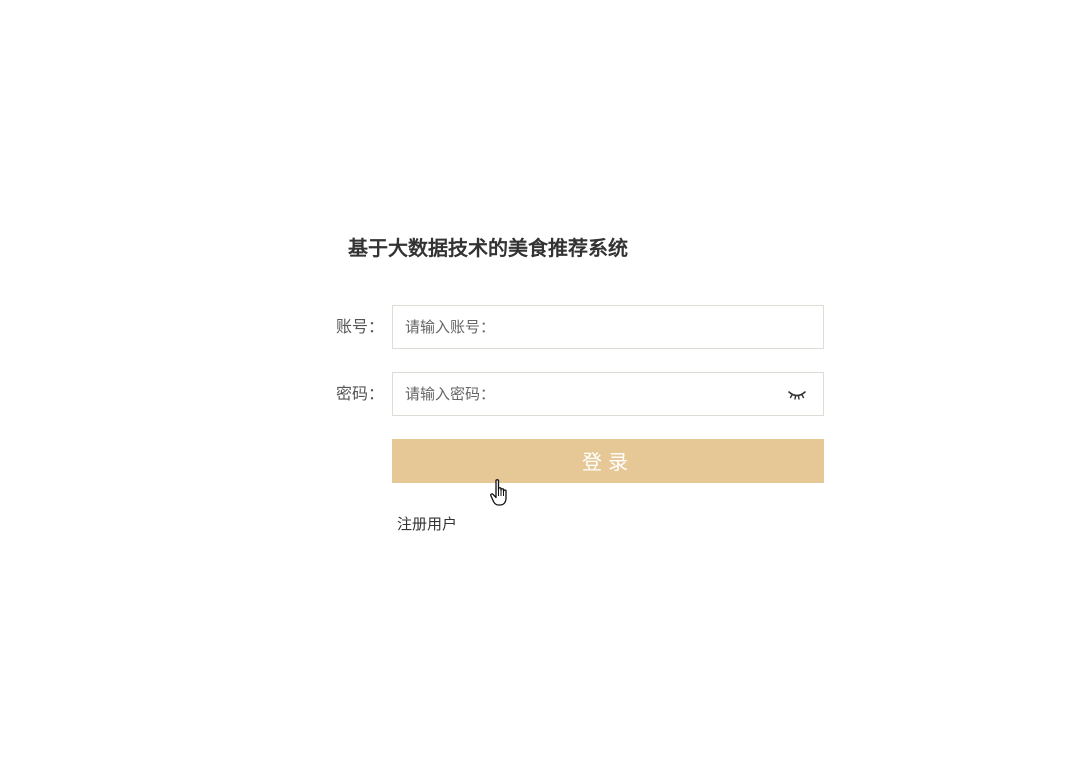 This screenshot has height=769, width=1092. I want to click on password-input, so click(608, 394).